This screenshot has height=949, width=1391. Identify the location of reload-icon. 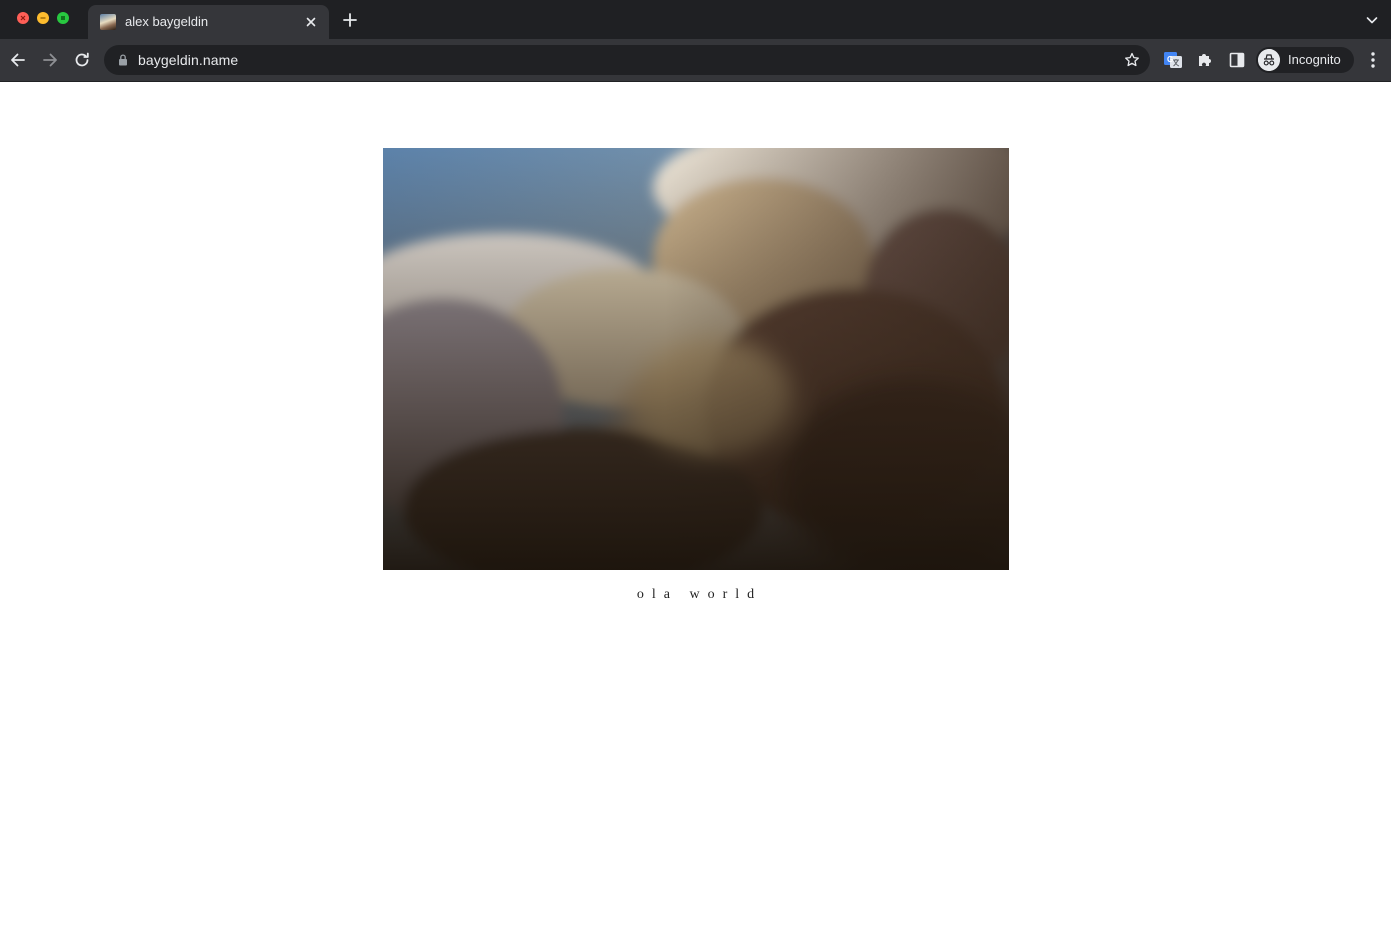
(82, 60).